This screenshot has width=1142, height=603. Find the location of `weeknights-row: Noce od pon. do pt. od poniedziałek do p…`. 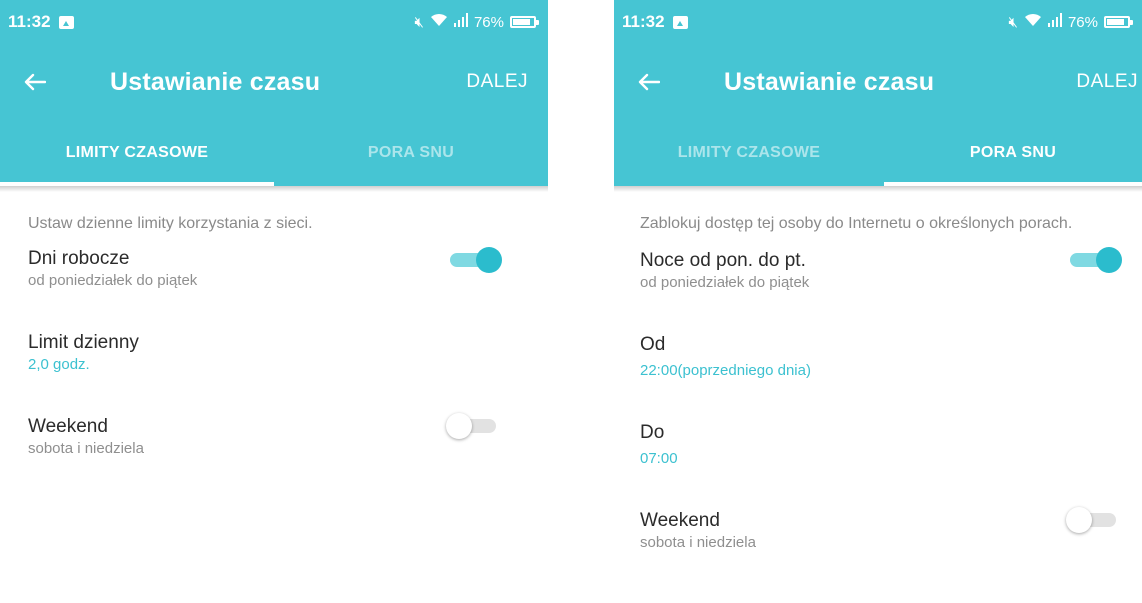

weeknights-row: Noce od pon. do pt. od poniedziałek do p… is located at coordinates (886, 270).